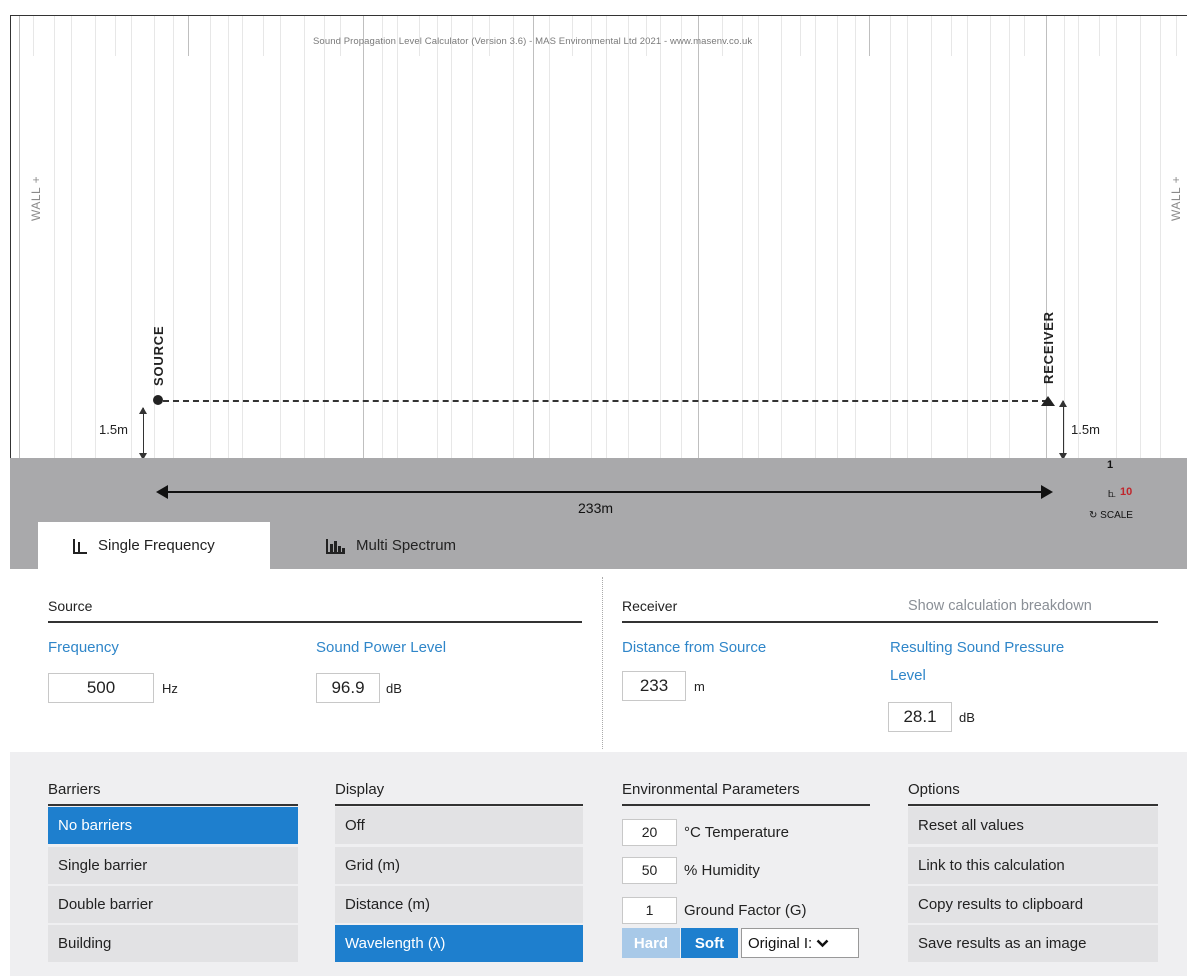  What do you see at coordinates (348, 688) in the screenshot?
I see `sound-power-input: 96.9` at bounding box center [348, 688].